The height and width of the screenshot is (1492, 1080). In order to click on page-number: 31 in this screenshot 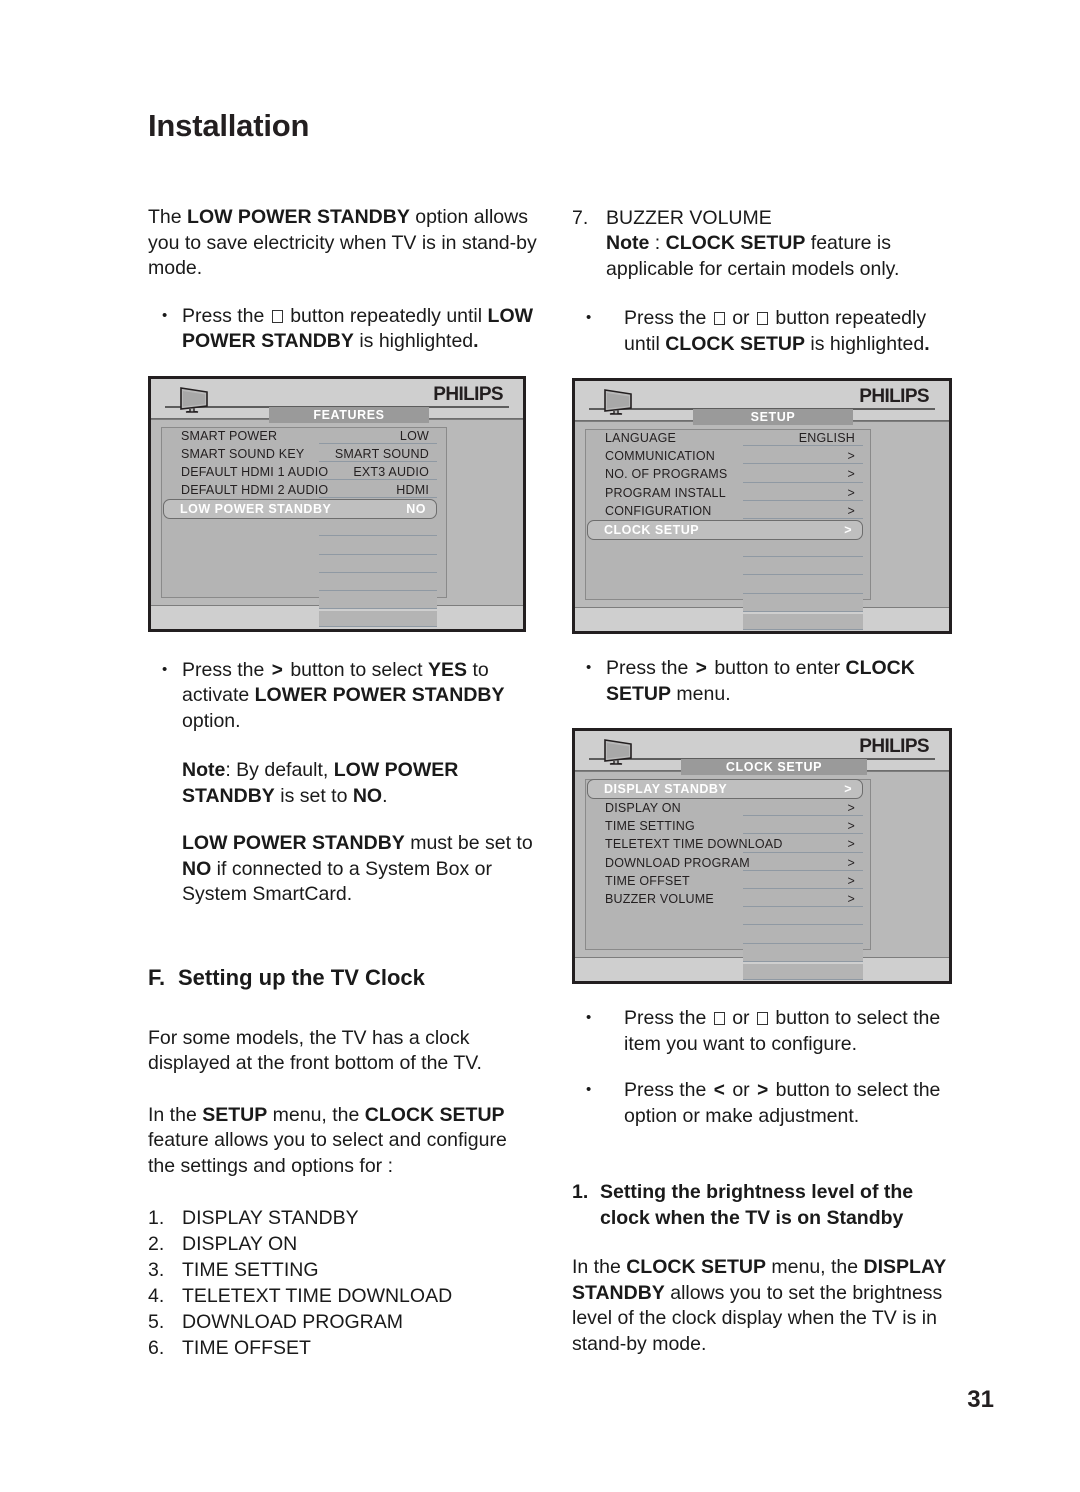, I will do `click(980, 1399)`.